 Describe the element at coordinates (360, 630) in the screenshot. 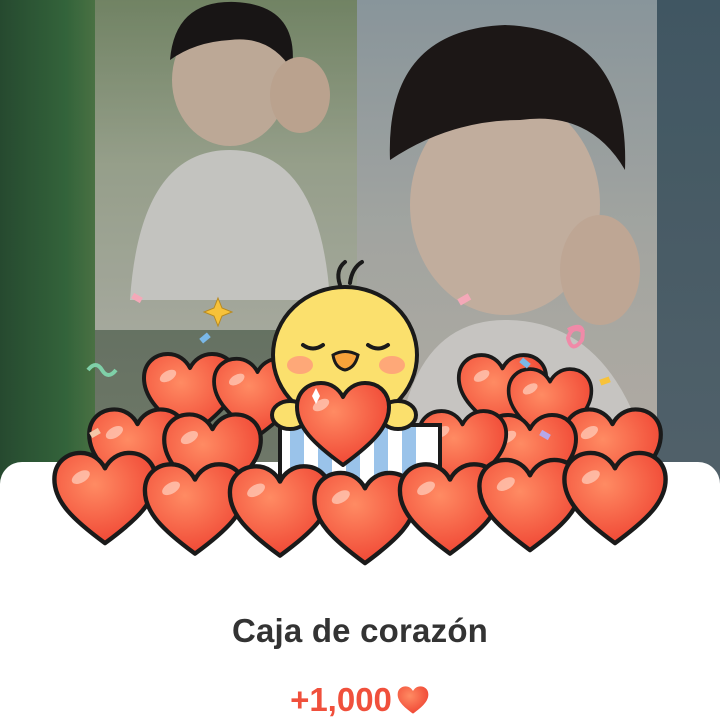

I see `reward-title: Caja de corazón` at that location.